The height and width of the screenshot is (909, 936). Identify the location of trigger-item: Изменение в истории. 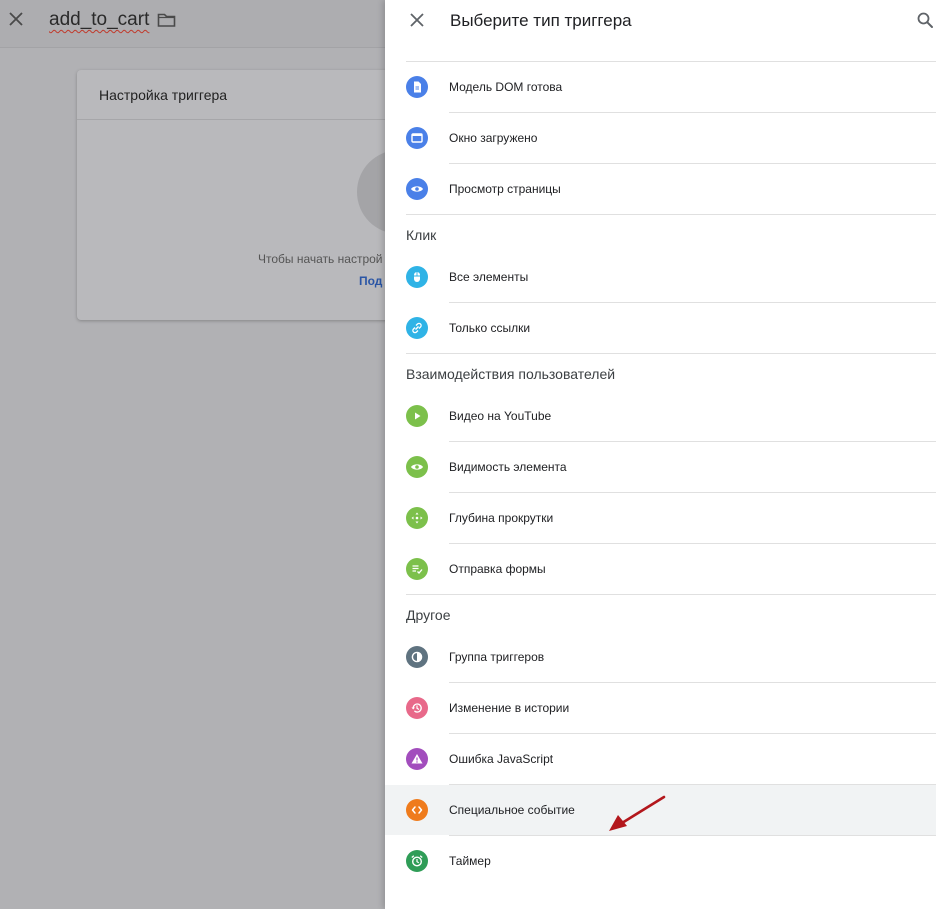
(660, 708).